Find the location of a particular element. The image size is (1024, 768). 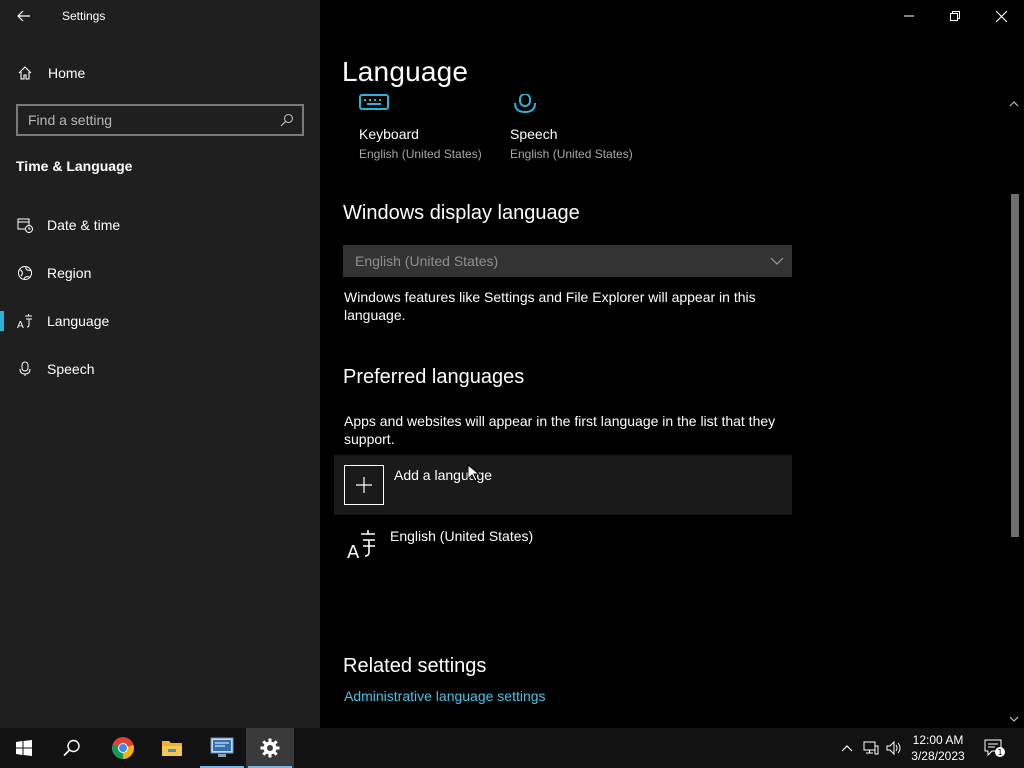

minimize-icon is located at coordinates (909, 16).